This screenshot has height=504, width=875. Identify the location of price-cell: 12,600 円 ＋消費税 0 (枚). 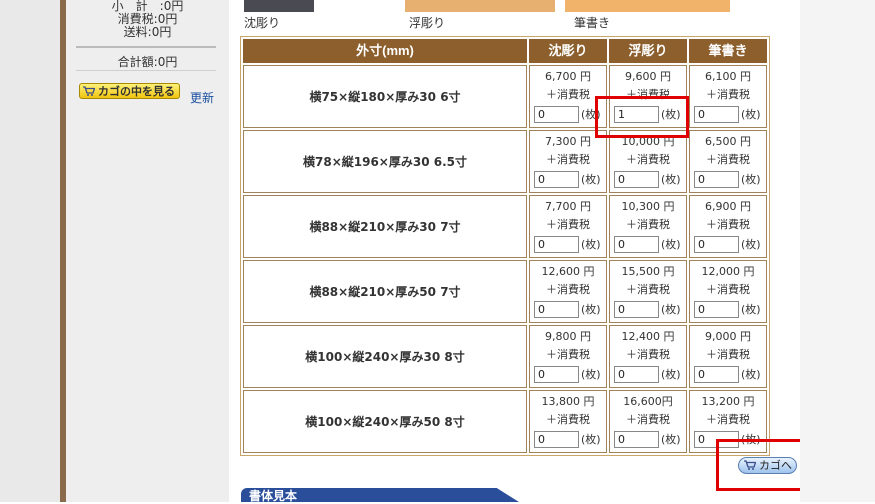
(568, 291).